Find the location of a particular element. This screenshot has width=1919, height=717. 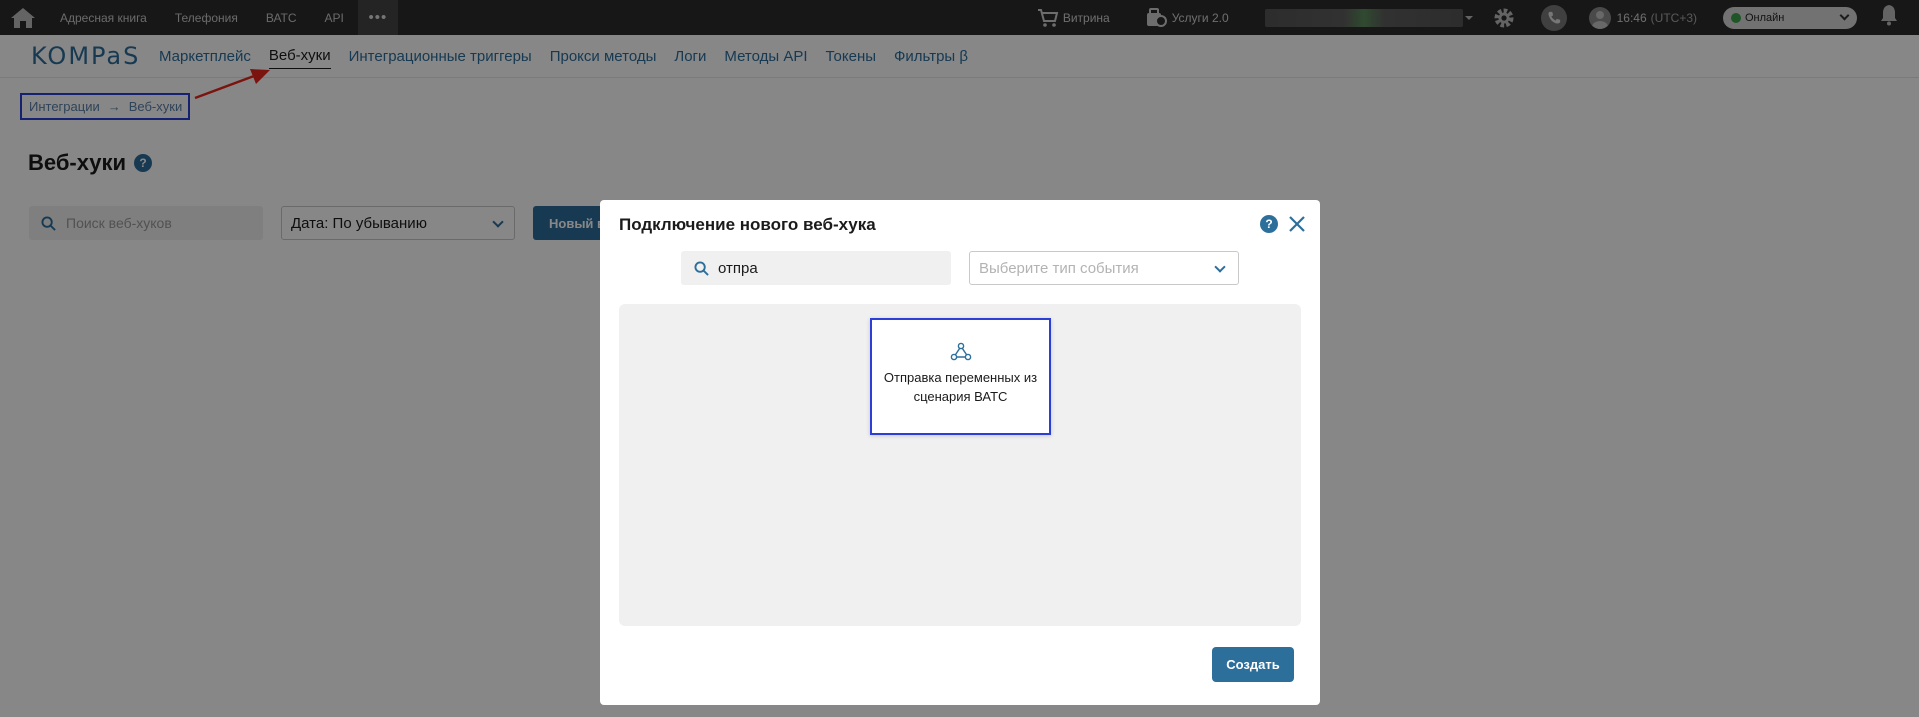

chevron-down-icon is located at coordinates (1220, 267).